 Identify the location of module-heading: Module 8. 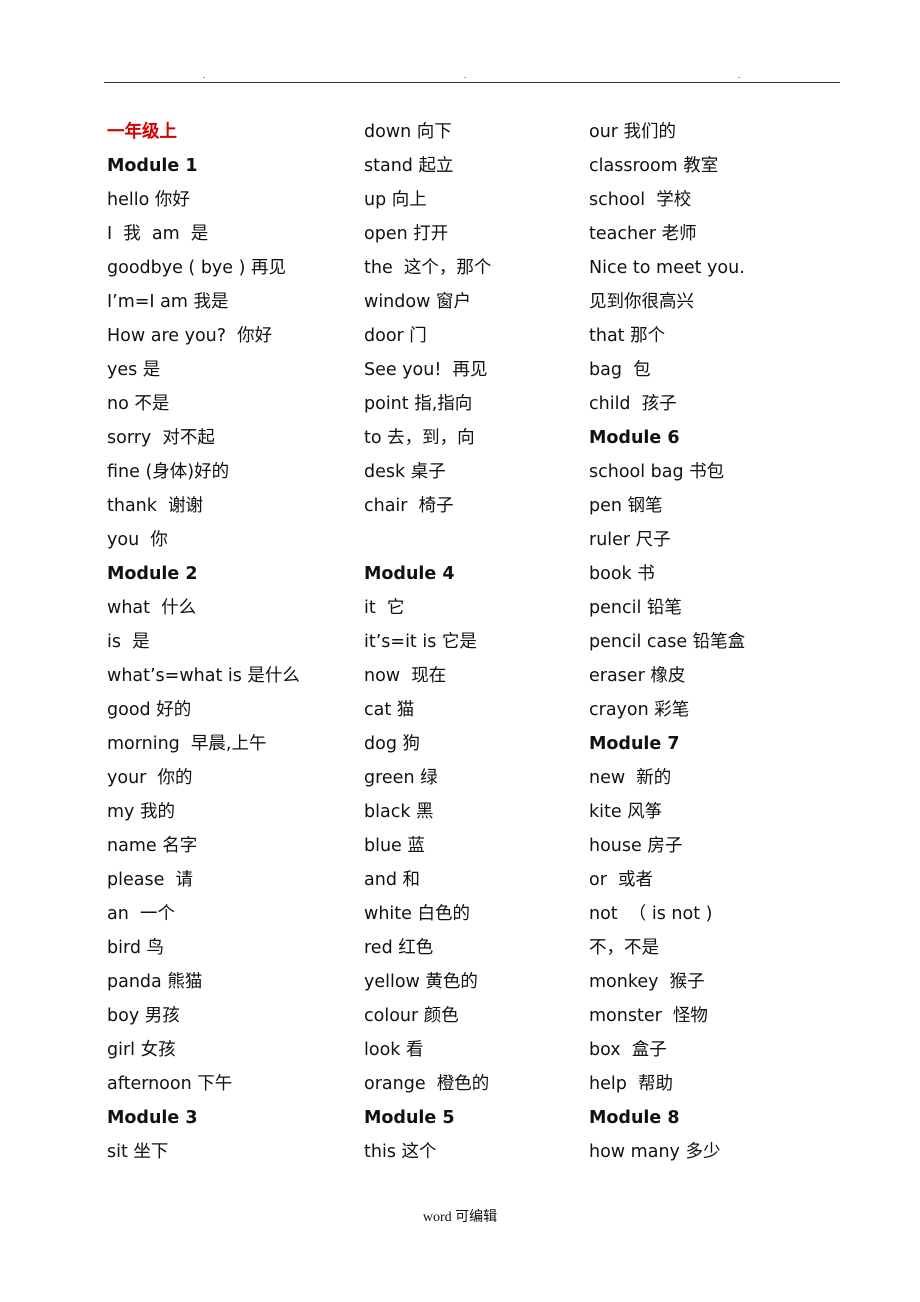
(634, 1118).